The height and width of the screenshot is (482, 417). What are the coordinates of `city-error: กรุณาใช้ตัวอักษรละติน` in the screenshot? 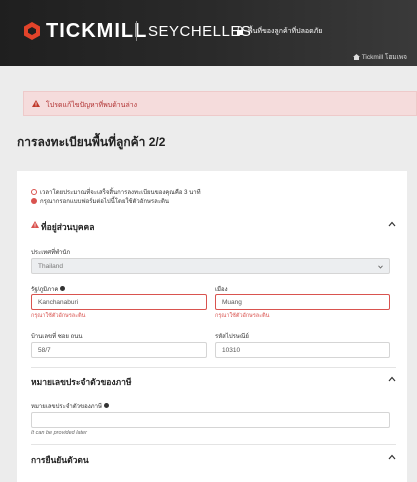 It's located at (242, 316).